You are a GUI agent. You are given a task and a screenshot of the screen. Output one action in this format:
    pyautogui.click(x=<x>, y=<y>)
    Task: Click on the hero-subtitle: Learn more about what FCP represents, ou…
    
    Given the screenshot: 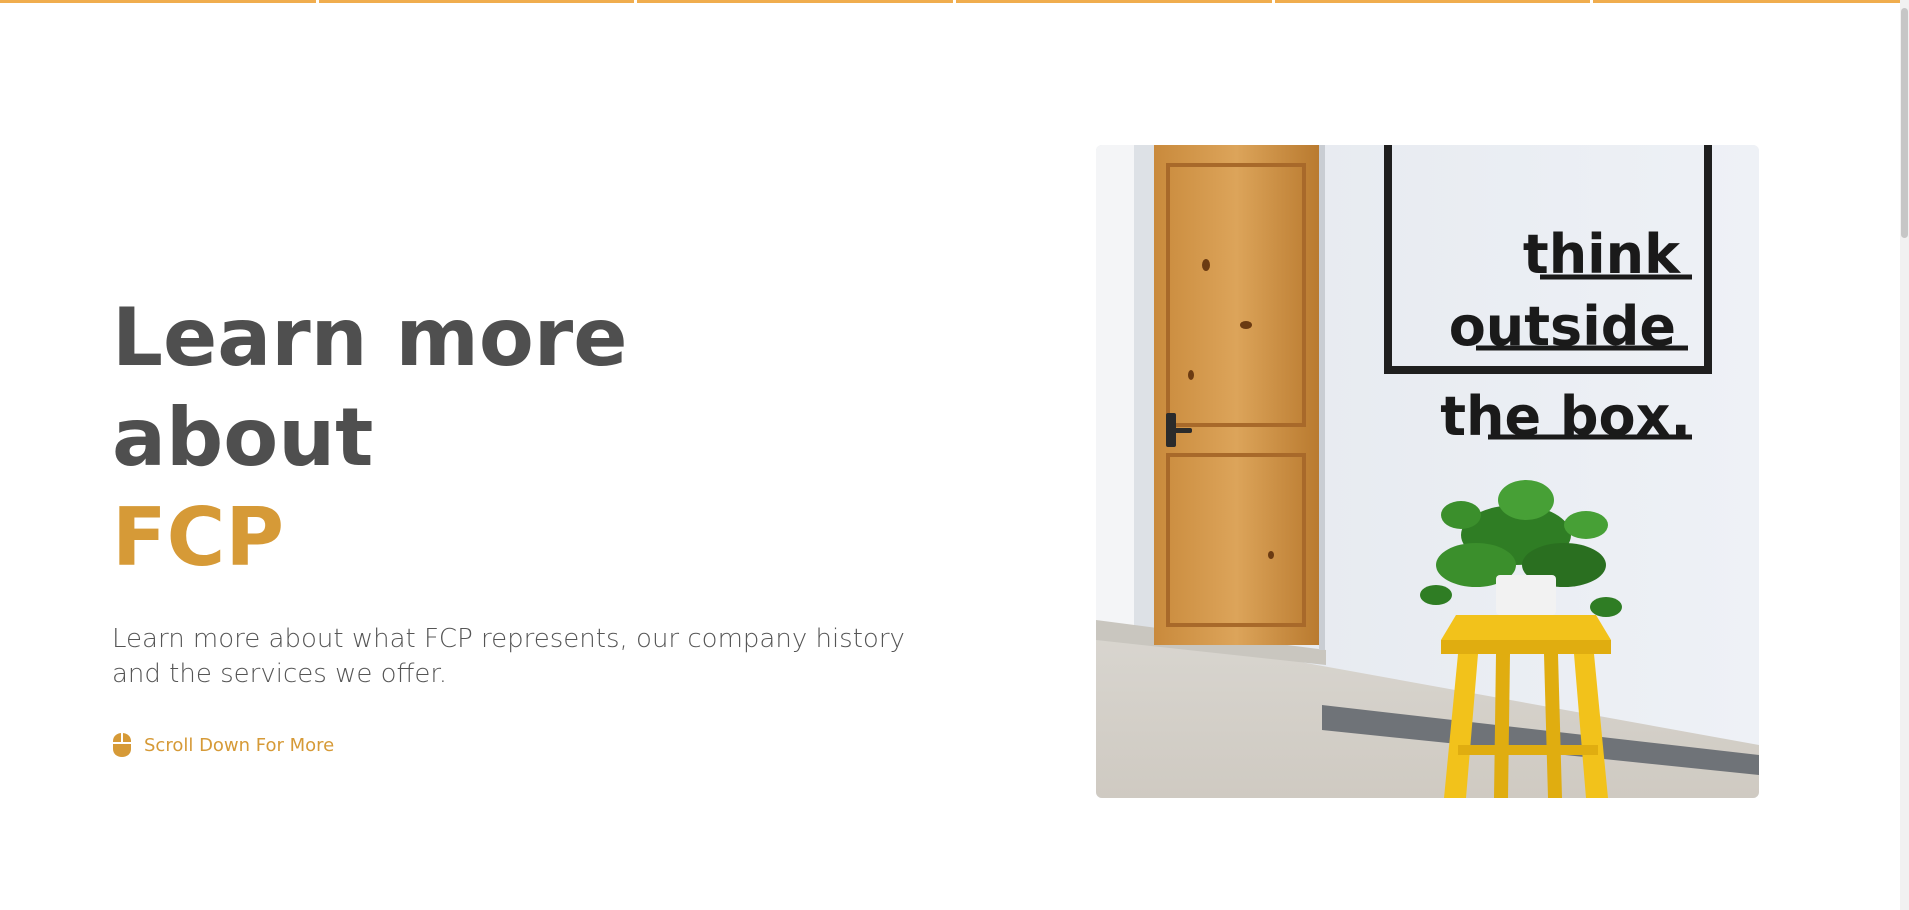 What is the action you would take?
    pyautogui.click(x=508, y=656)
    